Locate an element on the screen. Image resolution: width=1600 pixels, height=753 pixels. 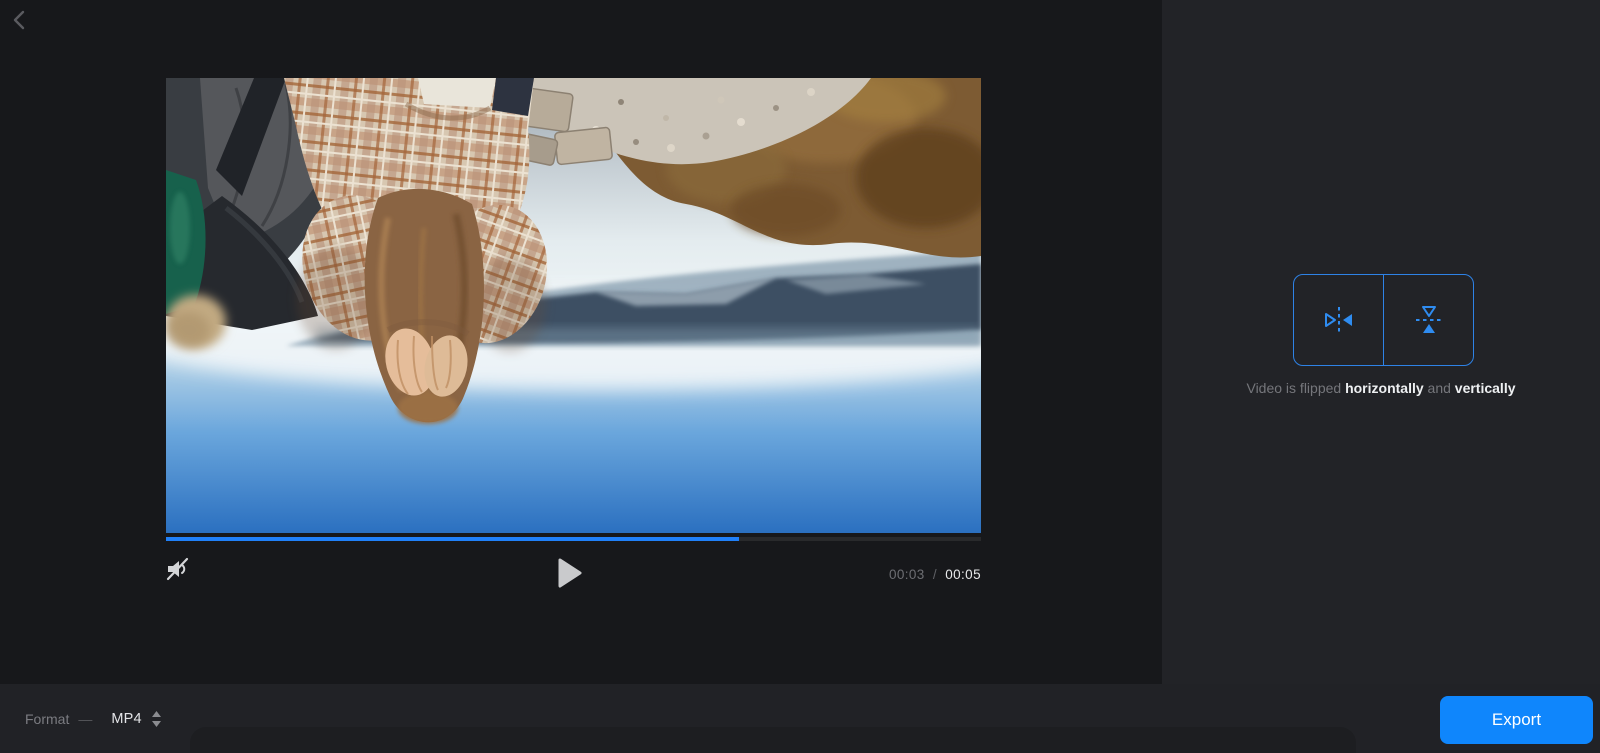
caption-vertically: vertically is located at coordinates (1485, 388).